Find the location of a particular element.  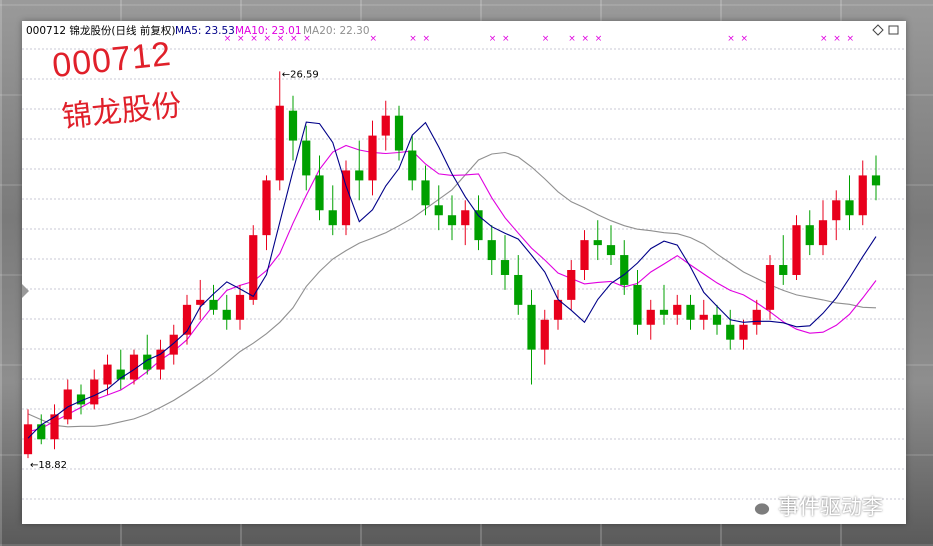

diamond-icon is located at coordinates (878, 30).